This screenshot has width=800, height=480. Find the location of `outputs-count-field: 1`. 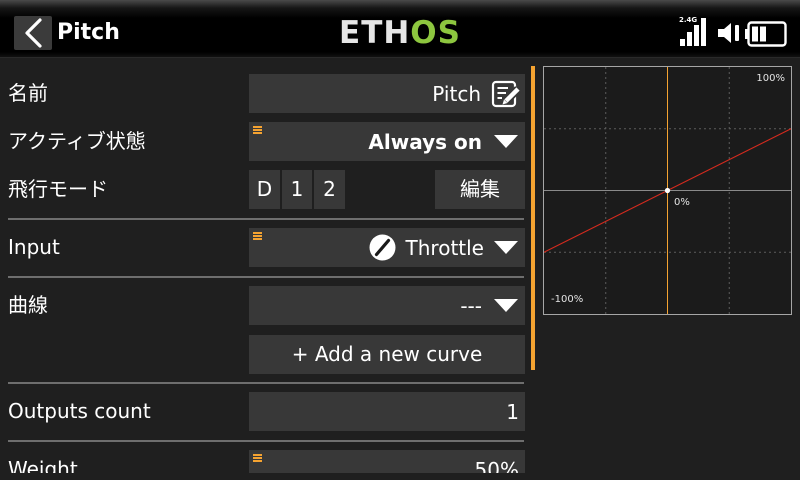

outputs-count-field: 1 is located at coordinates (387, 411).